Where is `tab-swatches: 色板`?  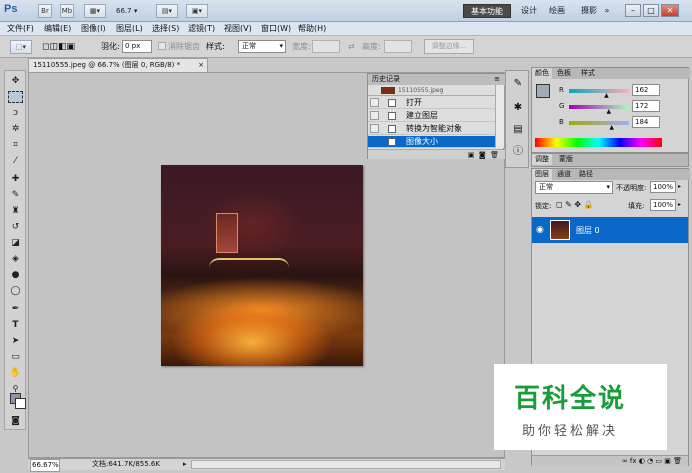
tab-swatches: 色板 is located at coordinates (564, 73).